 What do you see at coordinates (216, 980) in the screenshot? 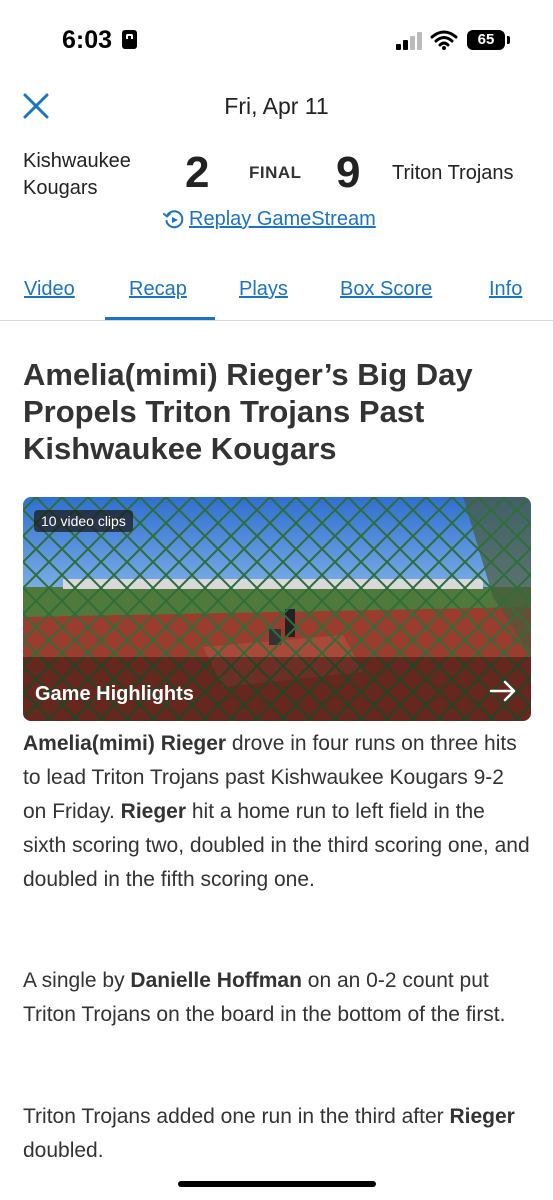
I see `player-name: Danielle Hoffman` at bounding box center [216, 980].